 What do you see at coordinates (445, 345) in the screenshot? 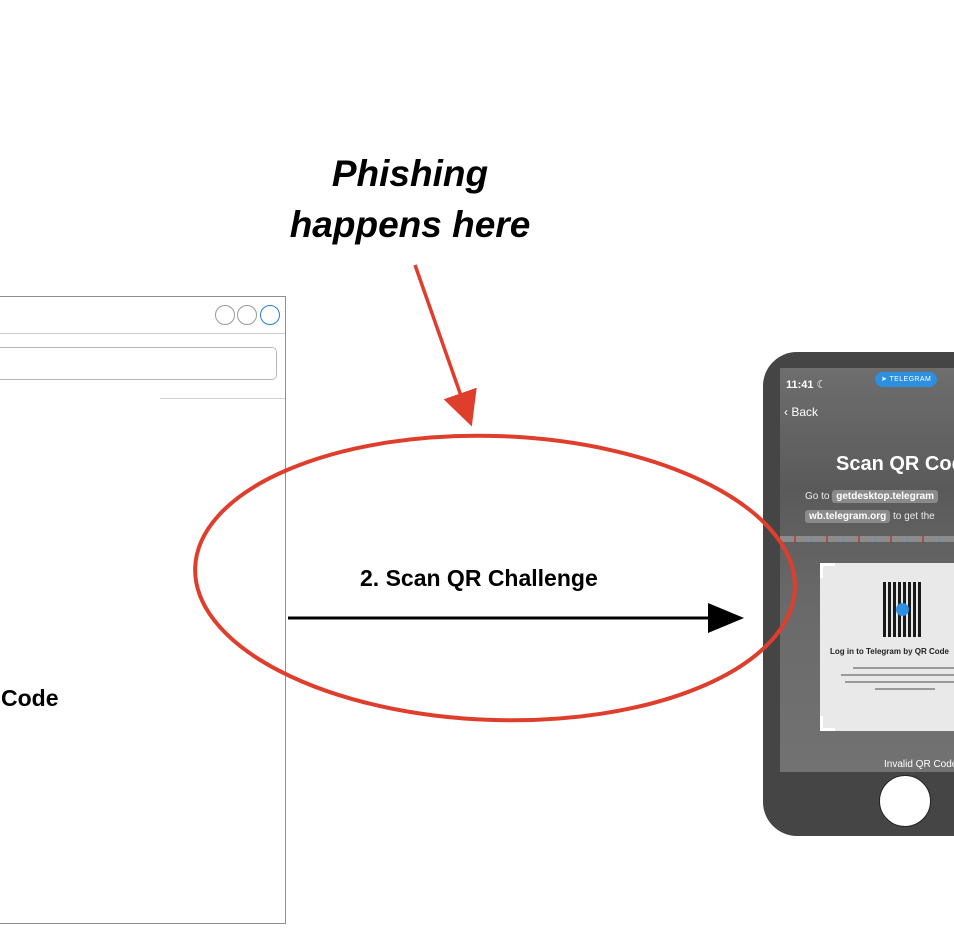
I see `red-pointer-arrow` at bounding box center [445, 345].